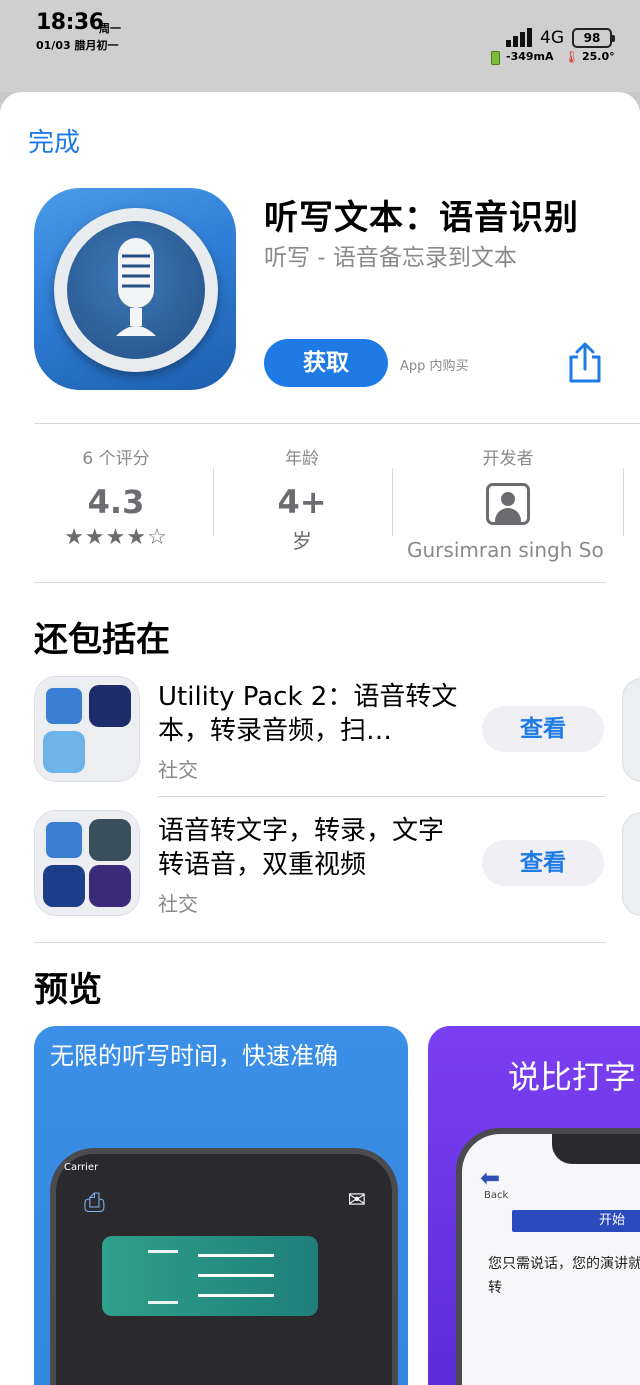  I want to click on temperature-readout: 25.0°, so click(598, 56).